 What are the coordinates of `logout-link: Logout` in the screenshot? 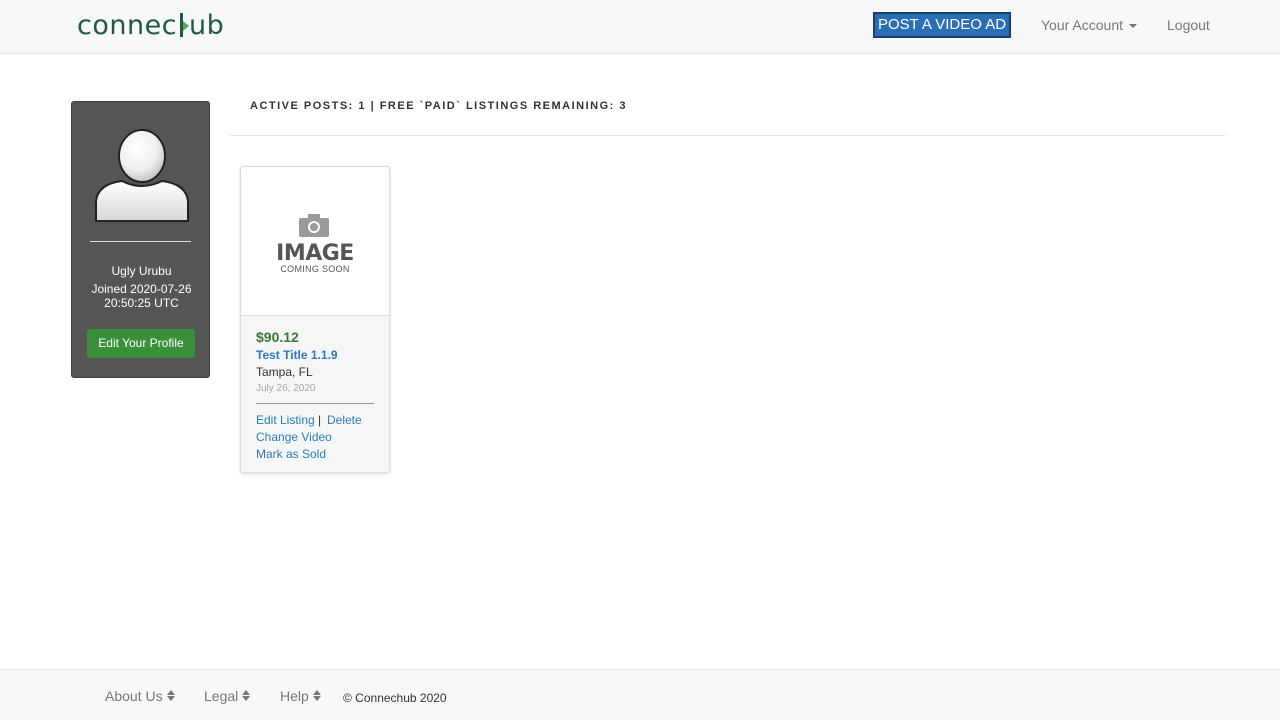 It's located at (1188, 25).